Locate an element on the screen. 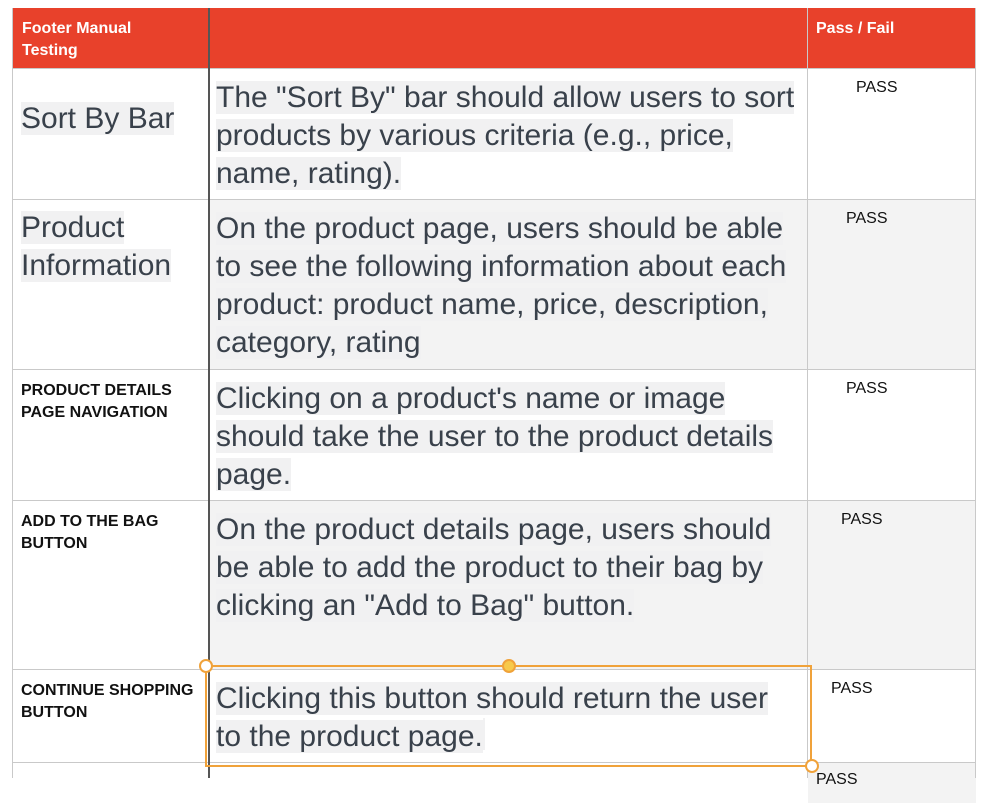 This screenshot has height=803, width=1006. feature-cell: Sort By Bar is located at coordinates (110, 134).